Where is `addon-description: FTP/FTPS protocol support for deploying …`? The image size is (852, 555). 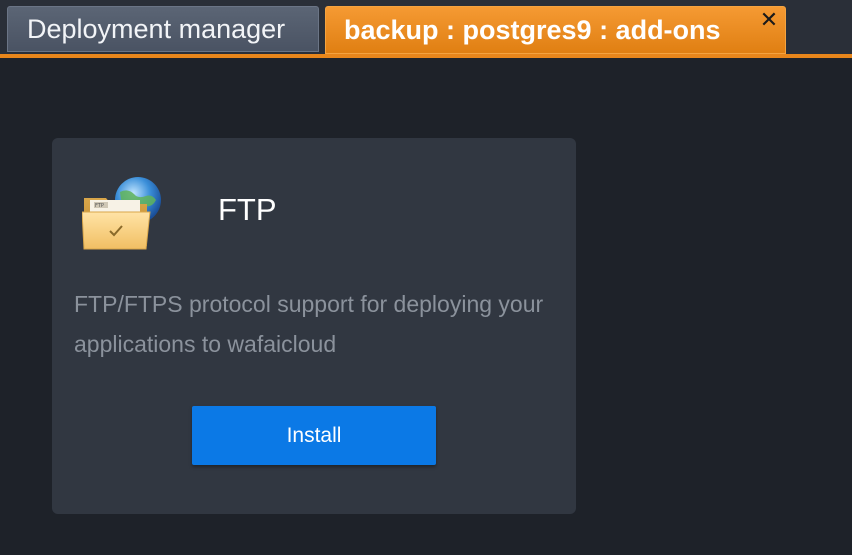
addon-description: FTP/FTPS protocol support for deploying … is located at coordinates (309, 324).